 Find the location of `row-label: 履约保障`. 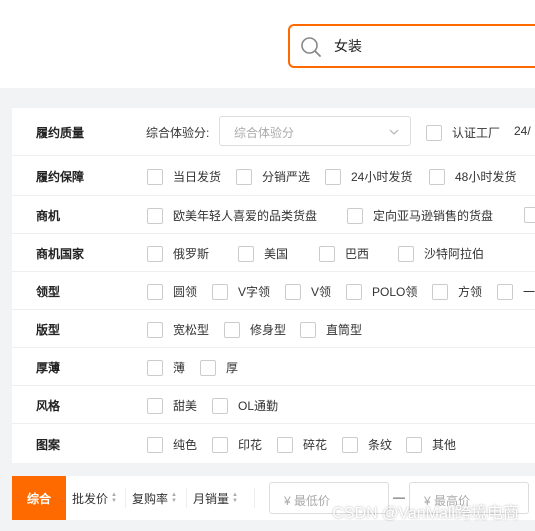

row-label: 履约保障 is located at coordinates (60, 177).